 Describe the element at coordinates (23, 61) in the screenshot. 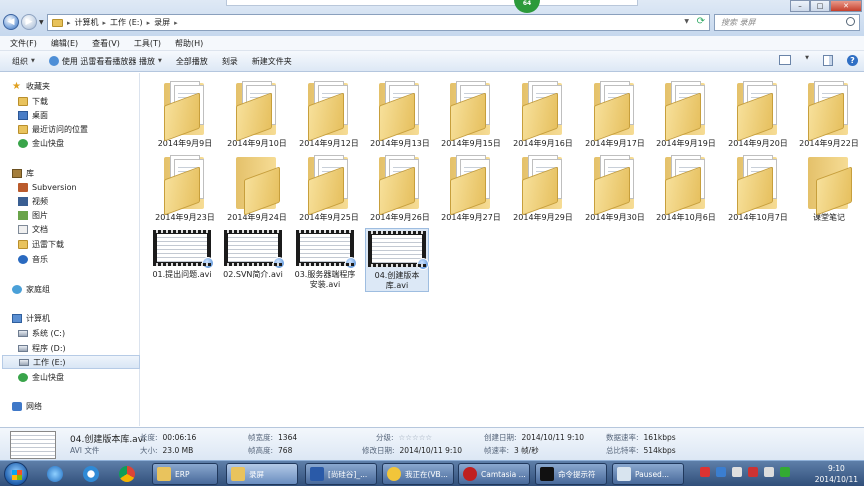

I see `organize-button: 组织 ▼` at that location.